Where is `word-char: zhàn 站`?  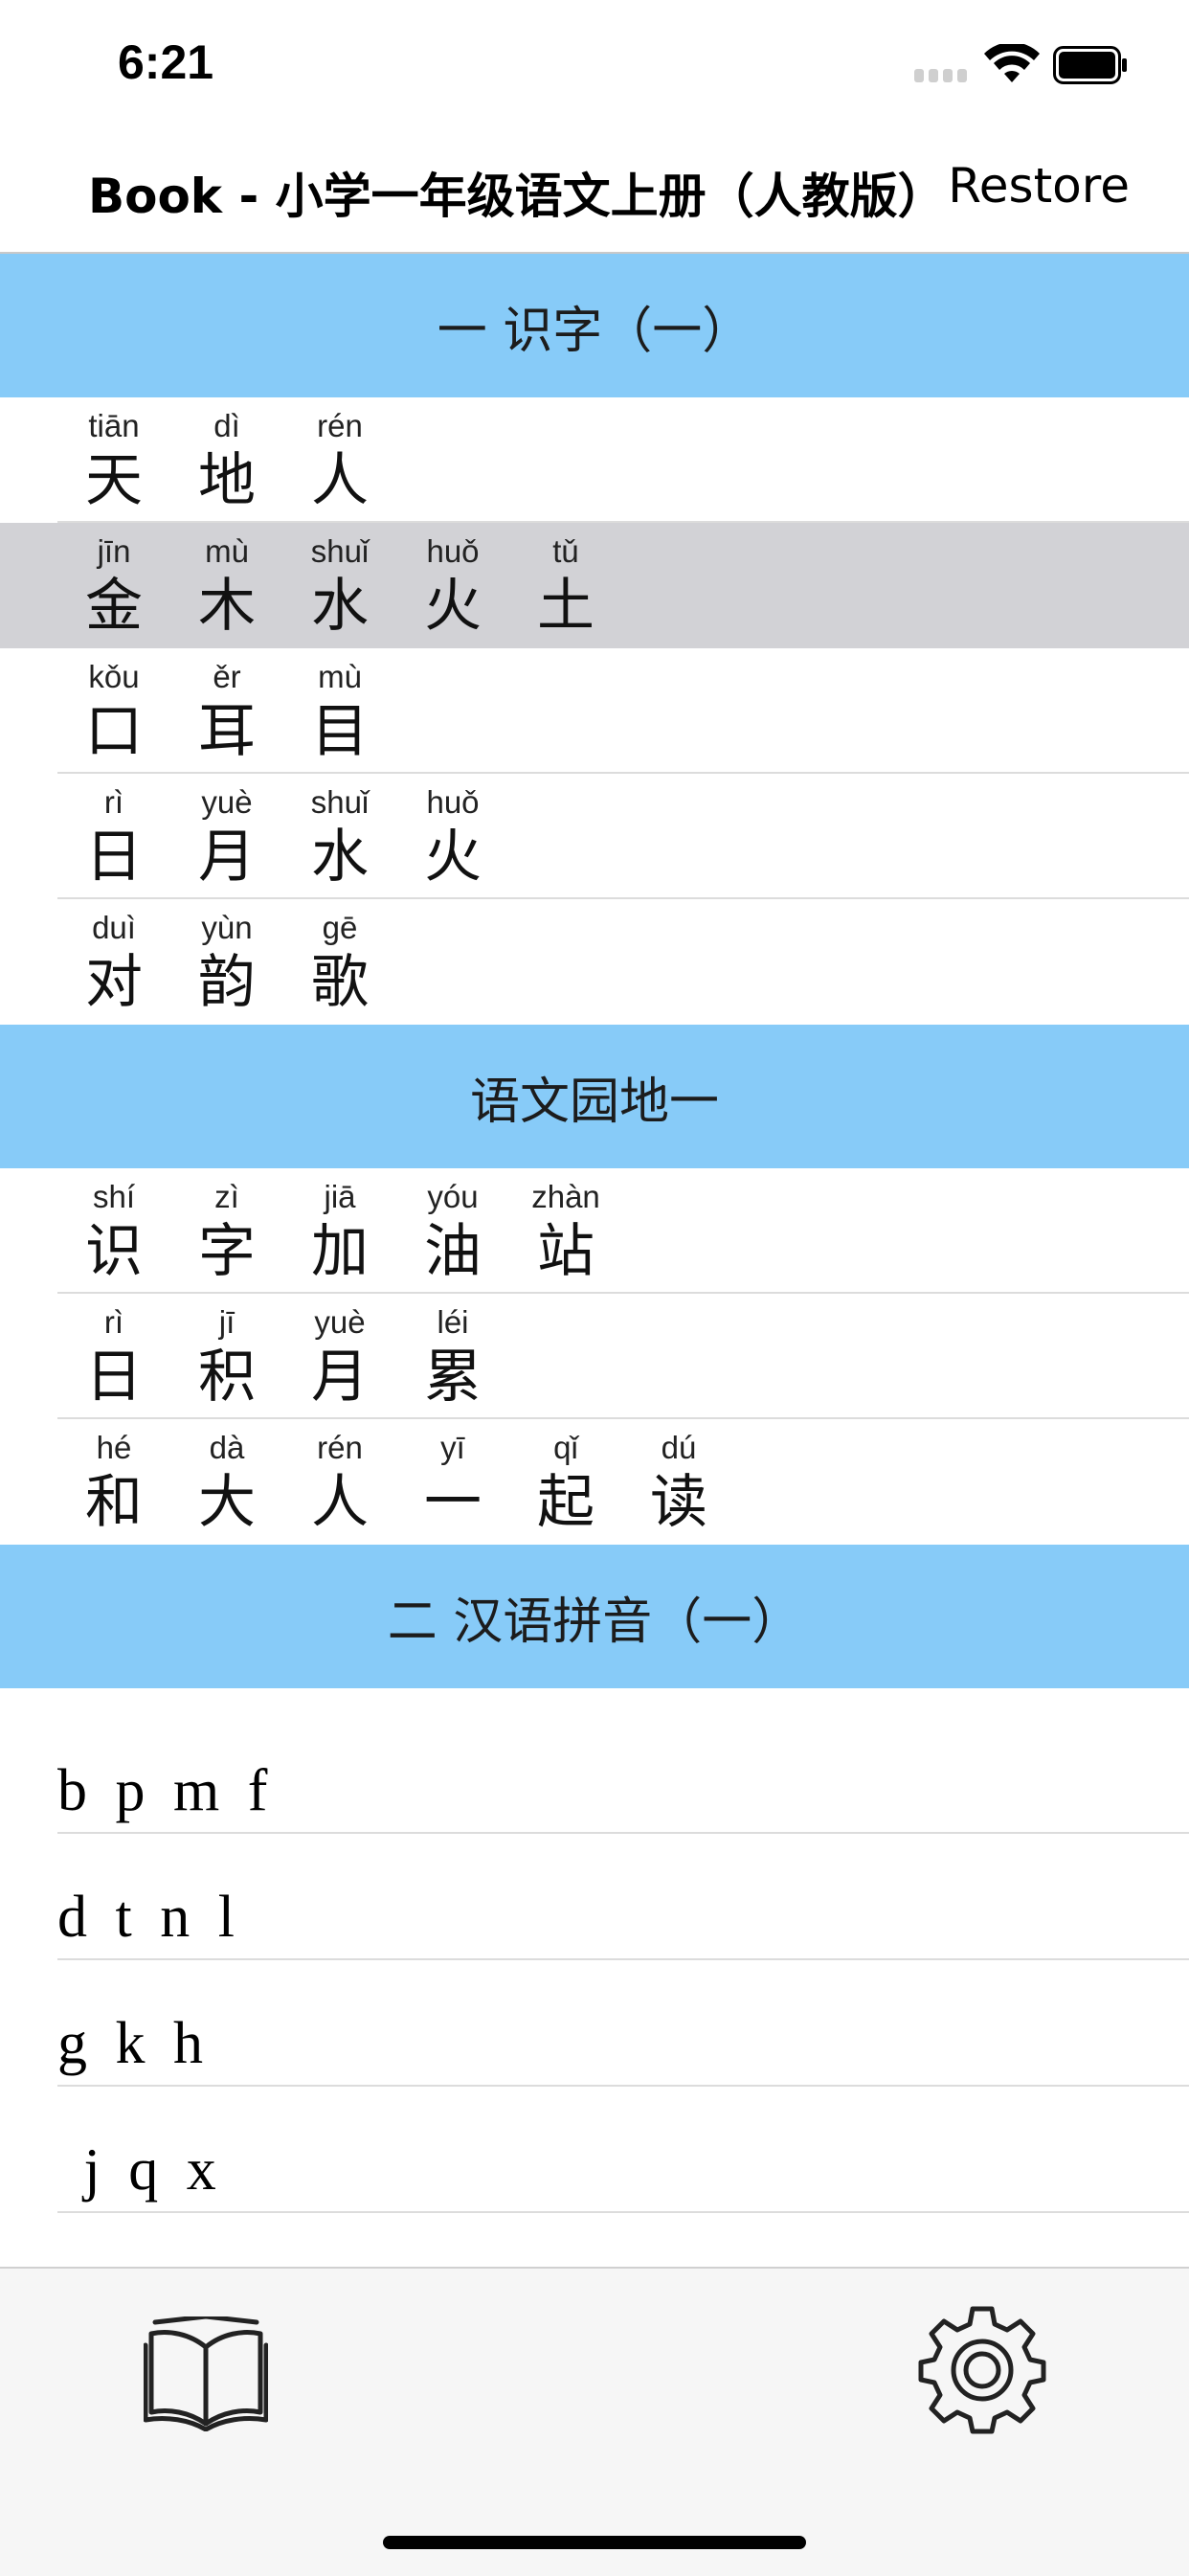
word-char: zhàn 站 is located at coordinates (565, 1232).